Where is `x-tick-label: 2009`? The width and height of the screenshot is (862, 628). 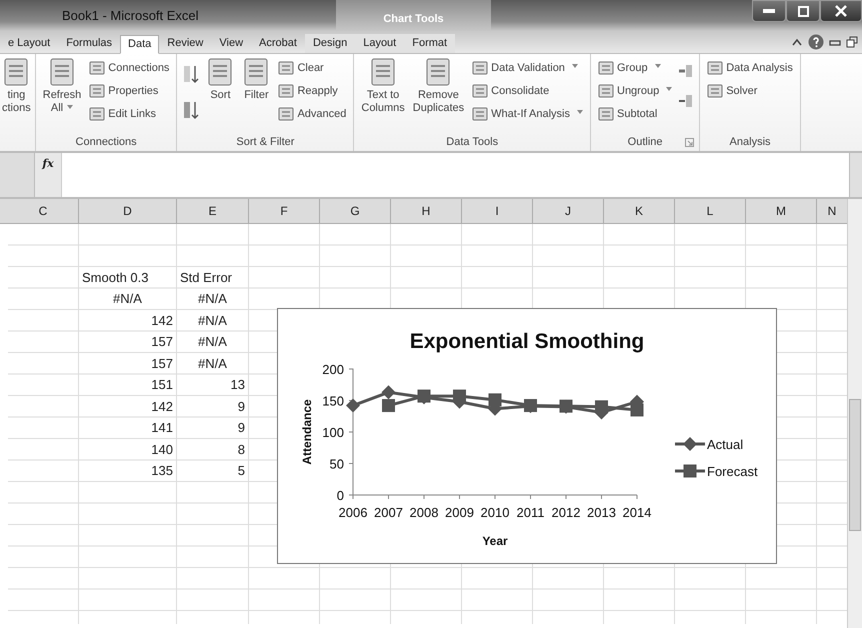
x-tick-label: 2009 is located at coordinates (459, 512).